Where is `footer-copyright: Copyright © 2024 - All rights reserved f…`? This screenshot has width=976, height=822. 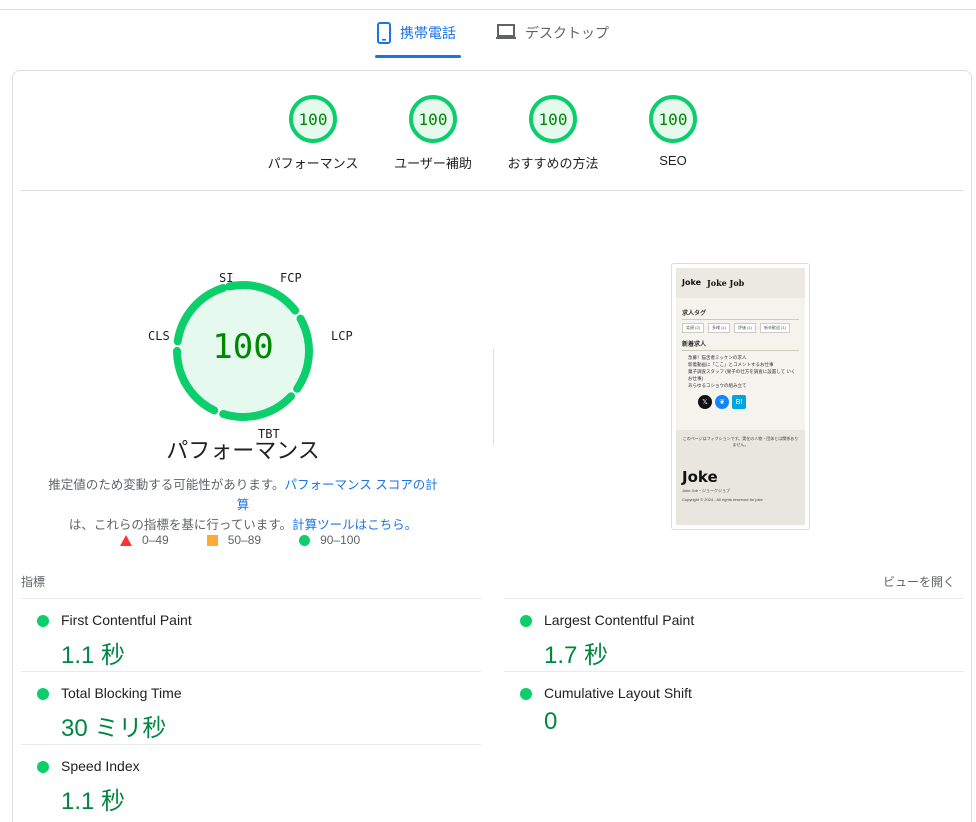 footer-copyright: Copyright © 2024 - All rights reserved f… is located at coordinates (722, 499).